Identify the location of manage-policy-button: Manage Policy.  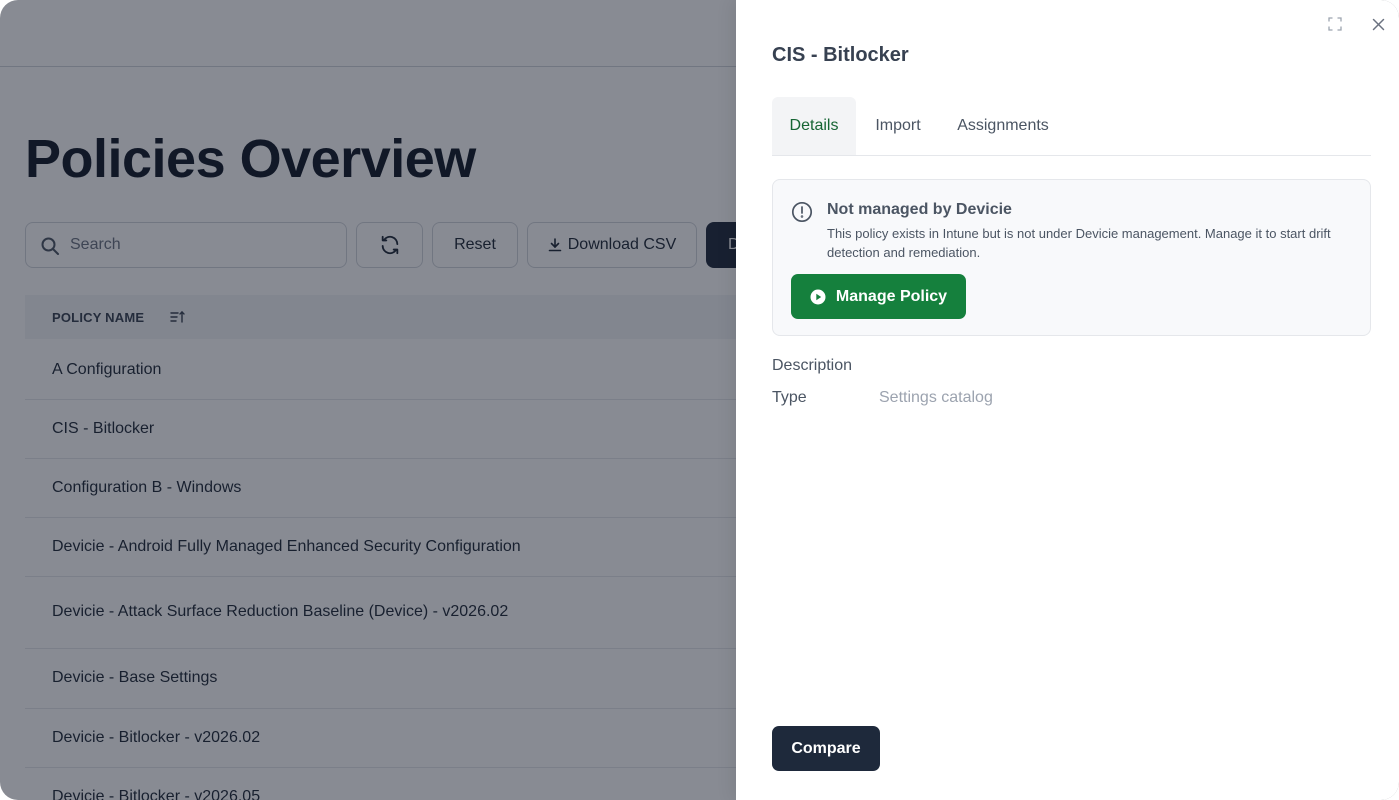
(878, 296).